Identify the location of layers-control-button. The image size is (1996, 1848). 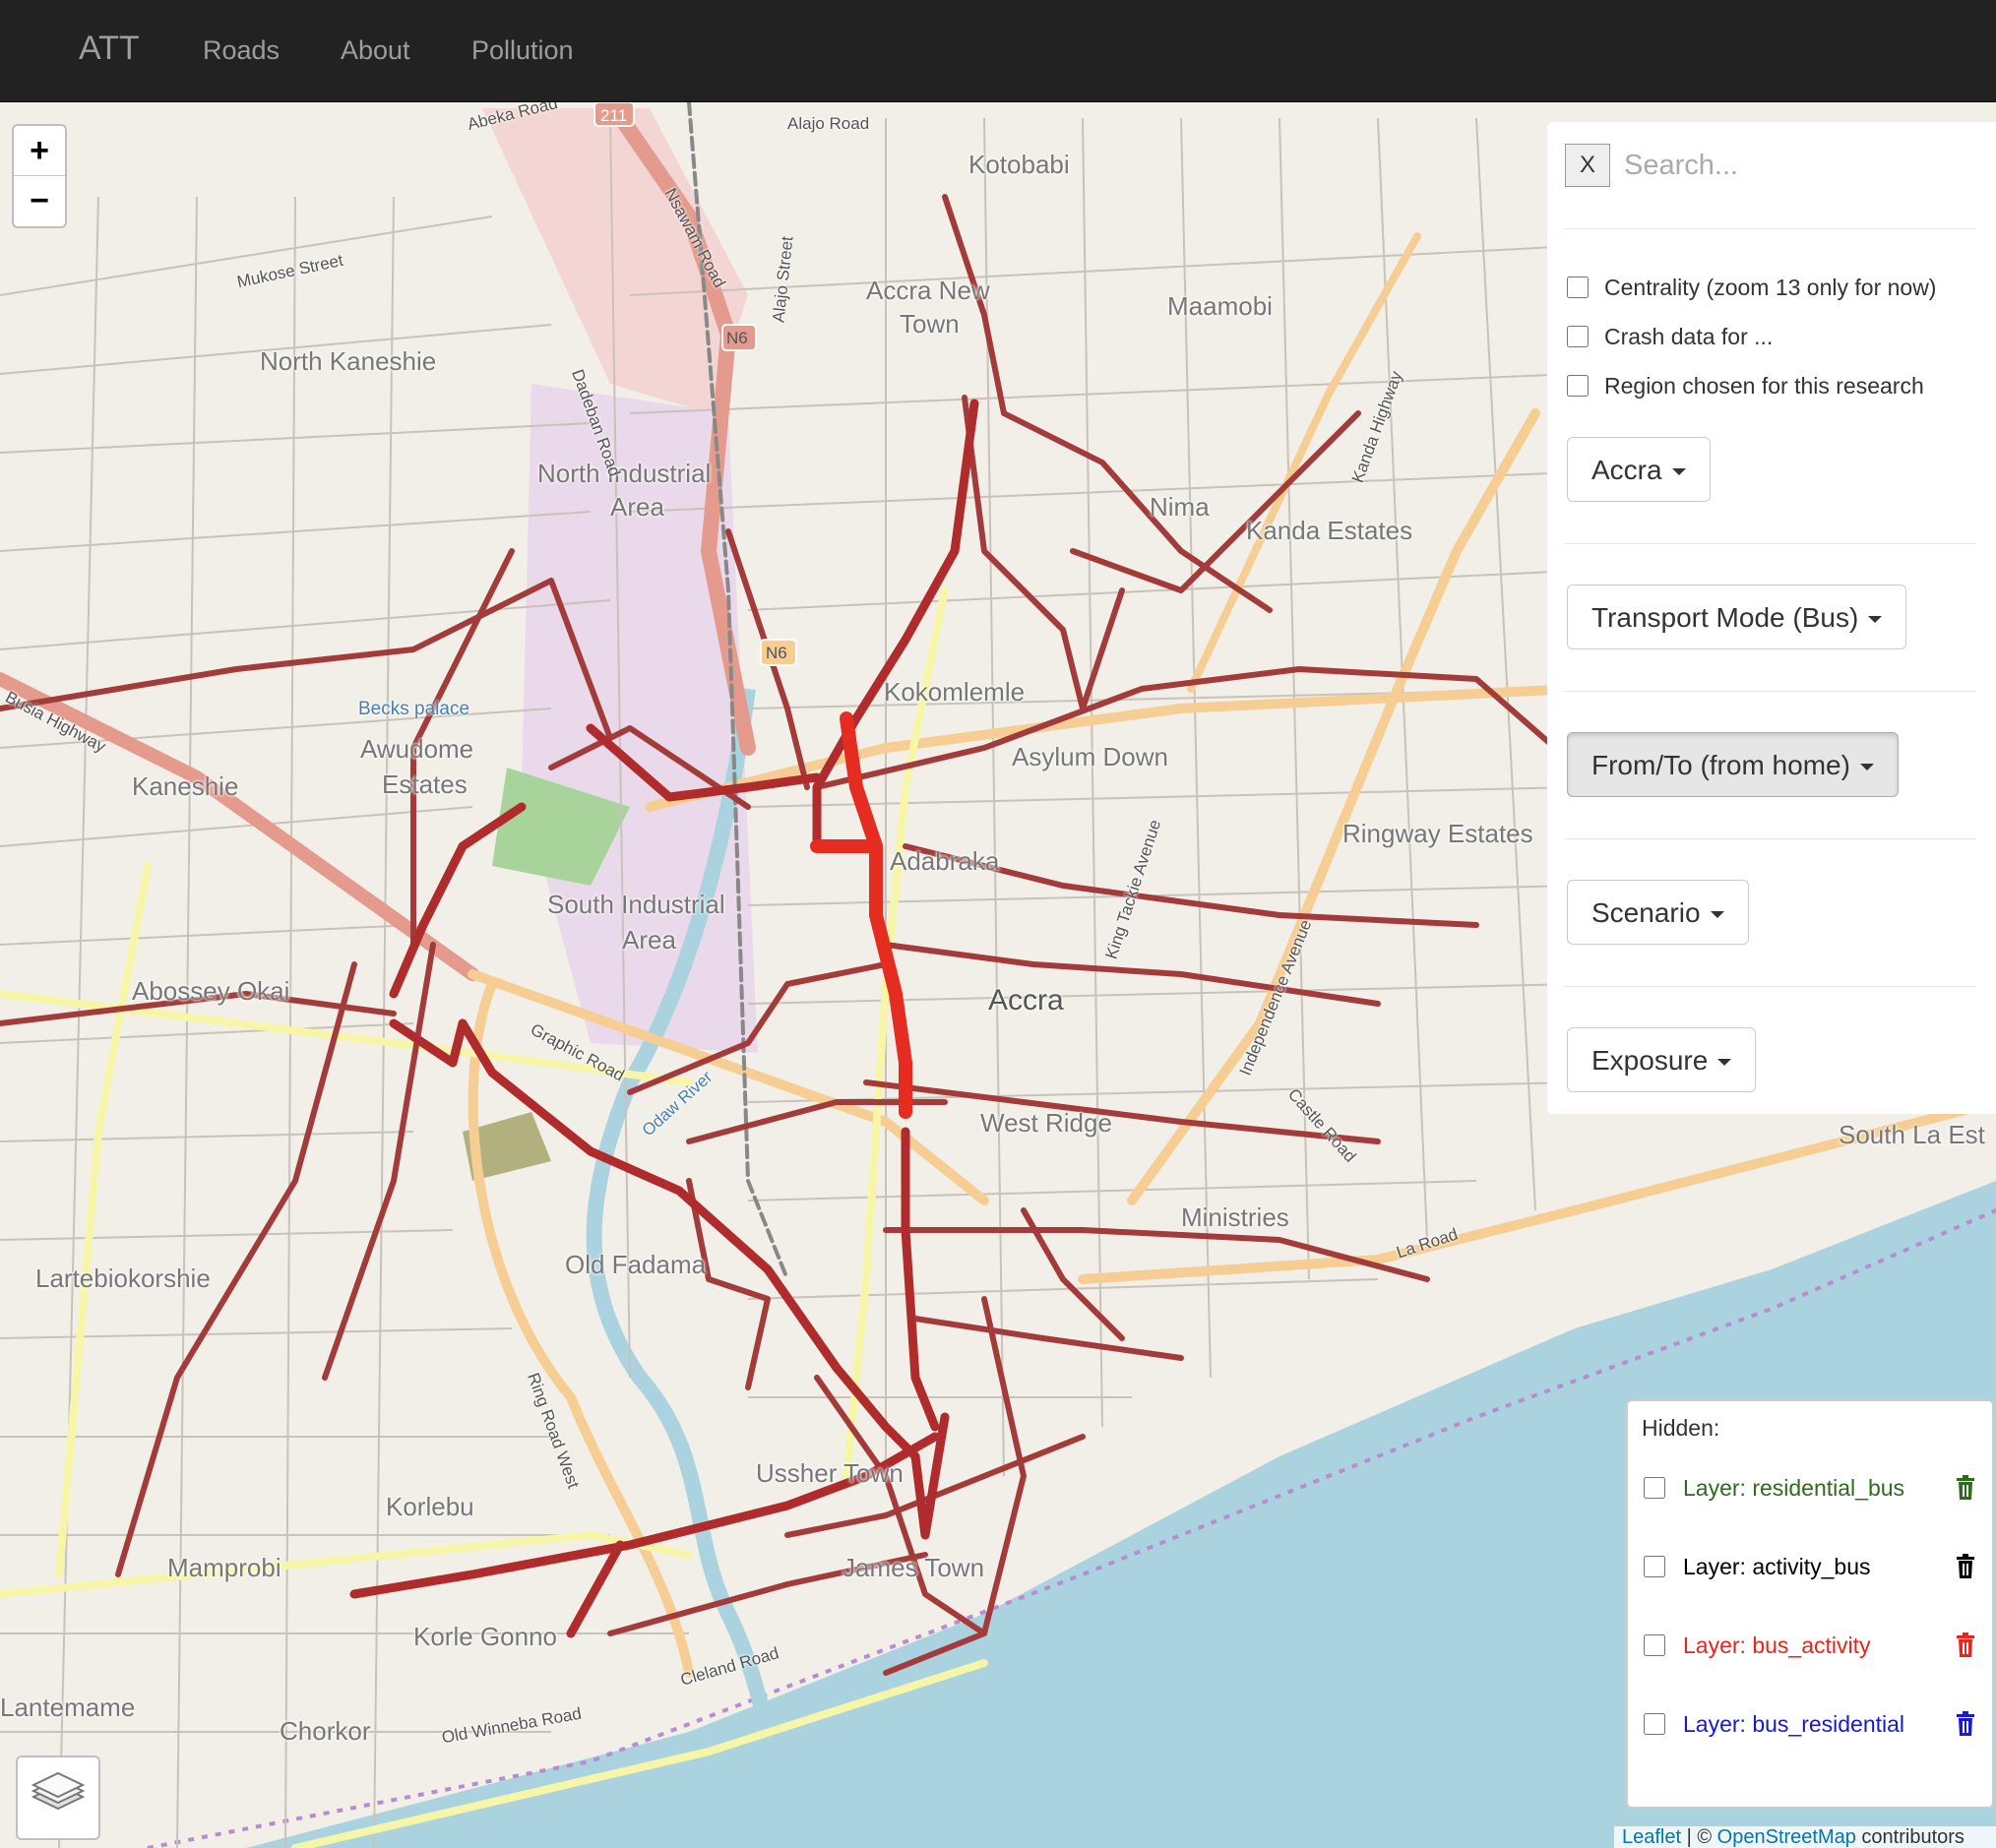
(58, 1798).